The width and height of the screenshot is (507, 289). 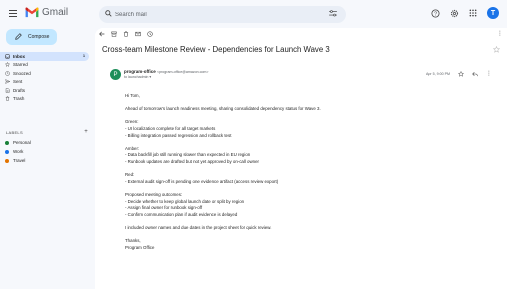 I want to click on archive-icon, so click(x=114, y=34).